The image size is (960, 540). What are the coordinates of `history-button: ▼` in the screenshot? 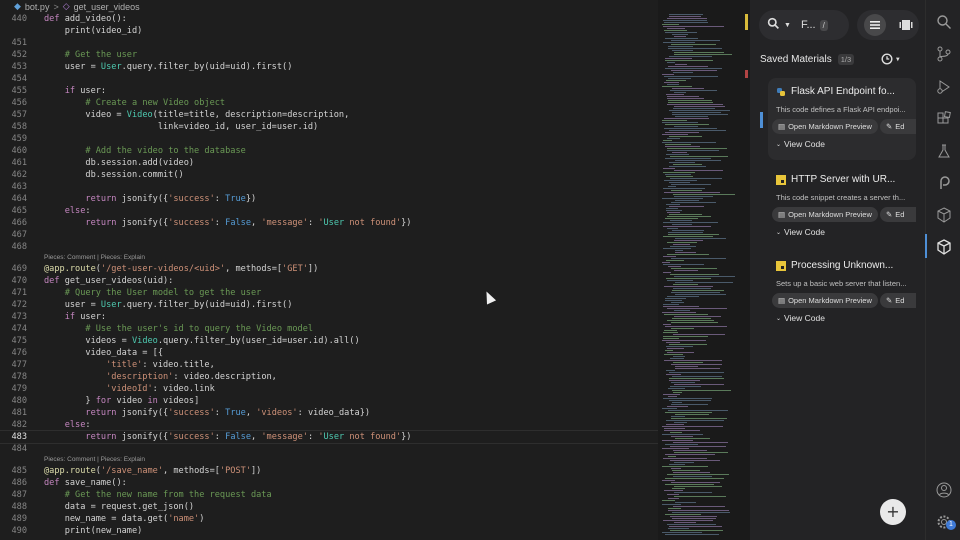 It's located at (890, 59).